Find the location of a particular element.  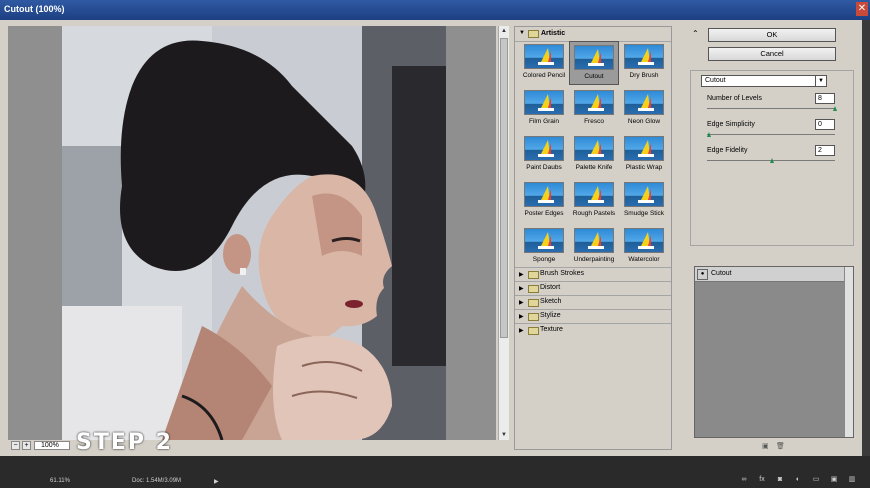

filter-thumbnail: Sponge is located at coordinates (544, 247).